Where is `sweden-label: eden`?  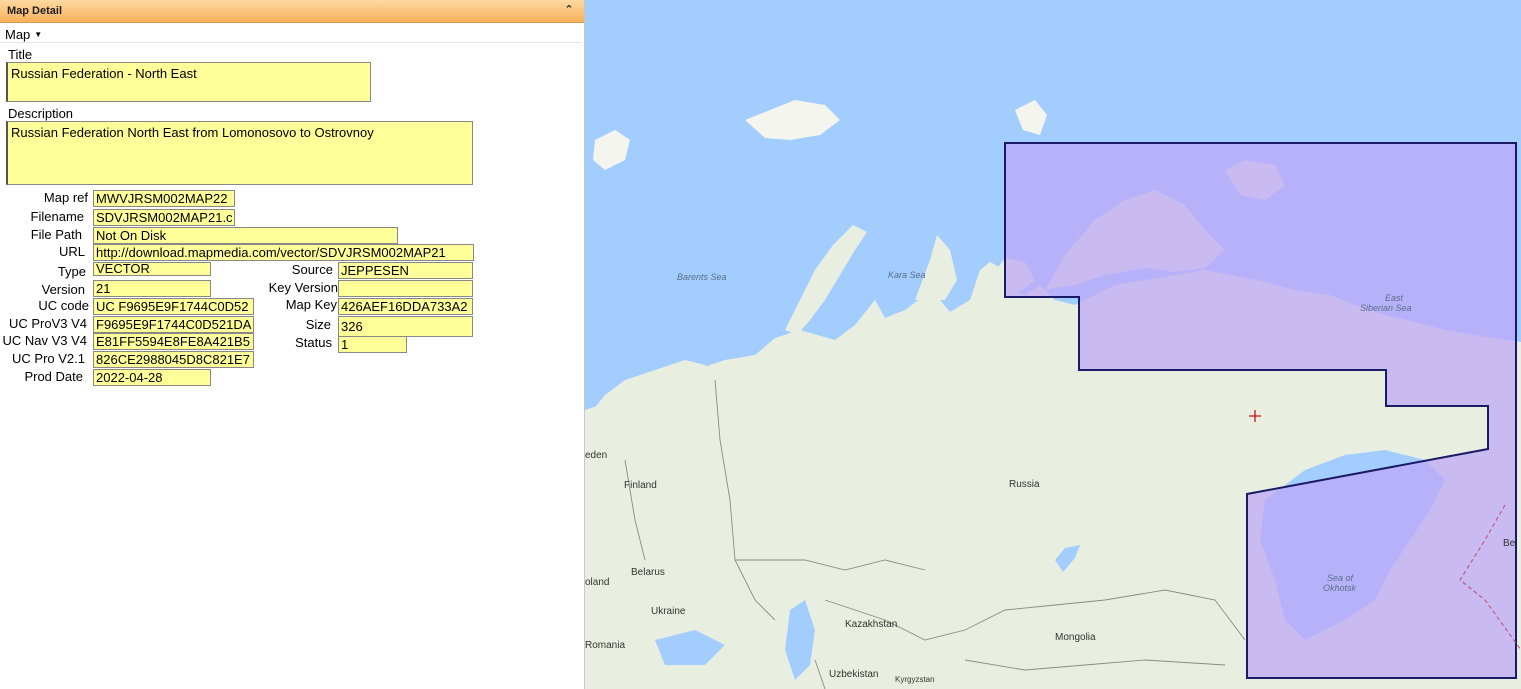 sweden-label: eden is located at coordinates (596, 455).